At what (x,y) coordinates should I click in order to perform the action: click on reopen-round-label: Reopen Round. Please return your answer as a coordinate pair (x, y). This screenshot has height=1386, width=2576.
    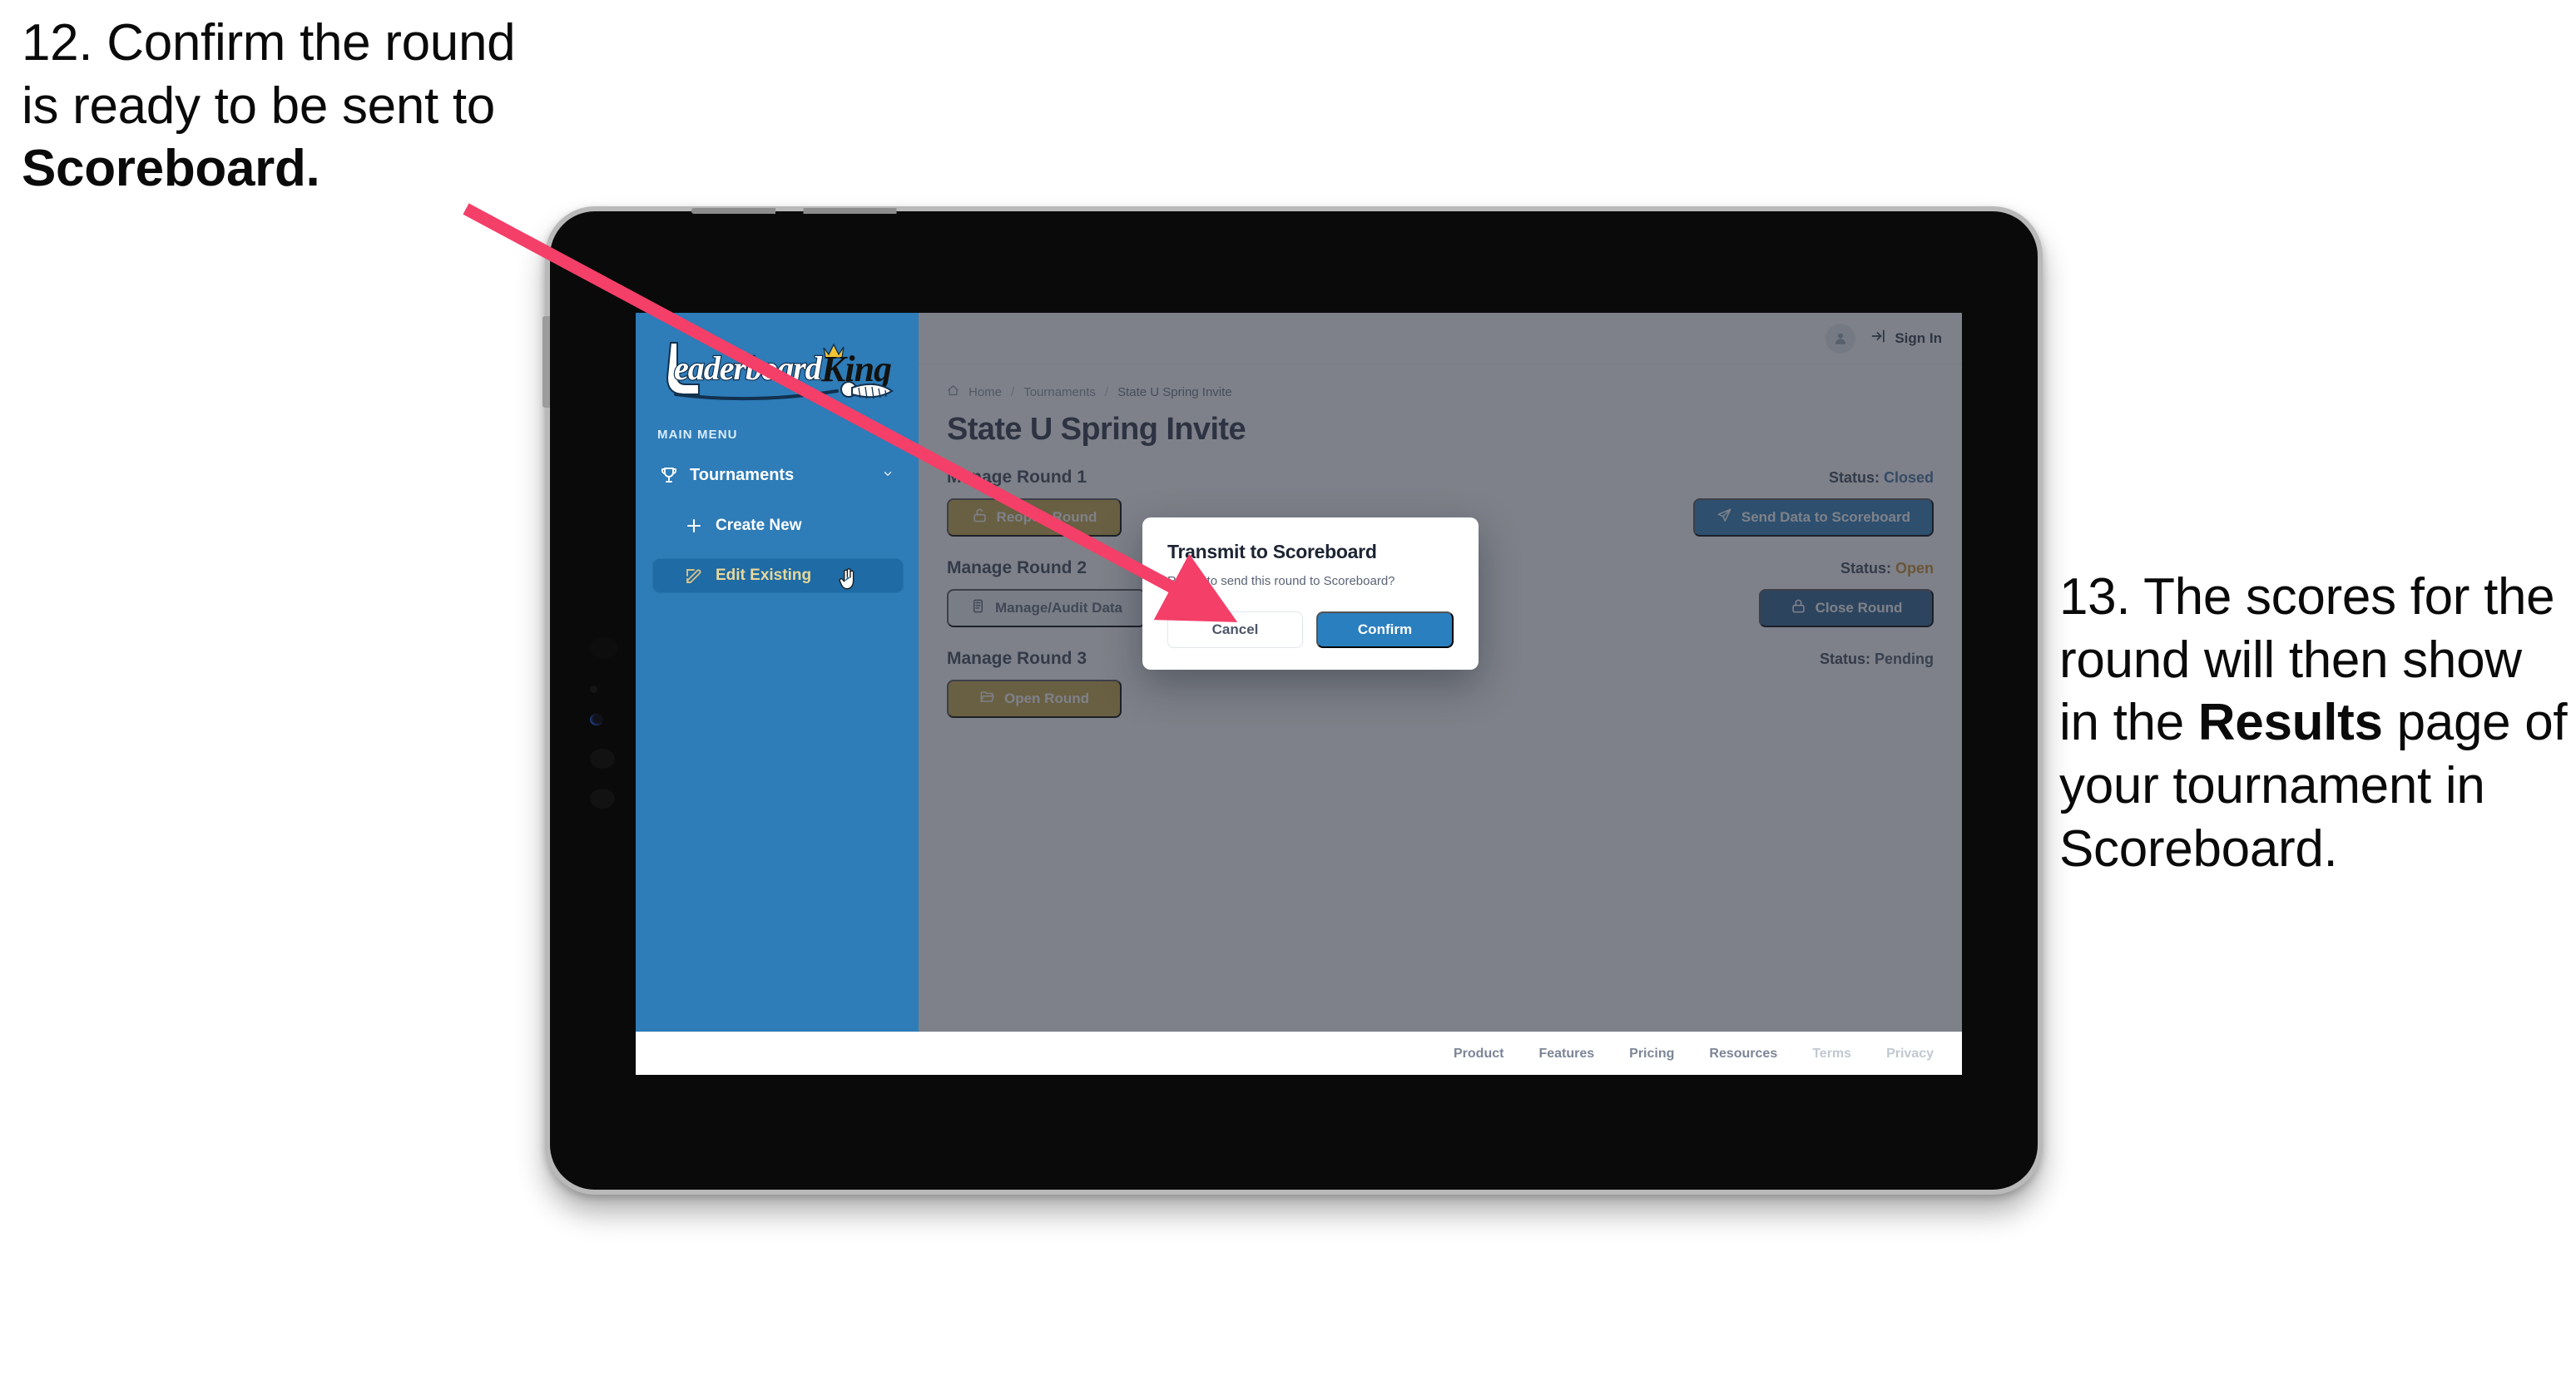
    Looking at the image, I should click on (1046, 517).